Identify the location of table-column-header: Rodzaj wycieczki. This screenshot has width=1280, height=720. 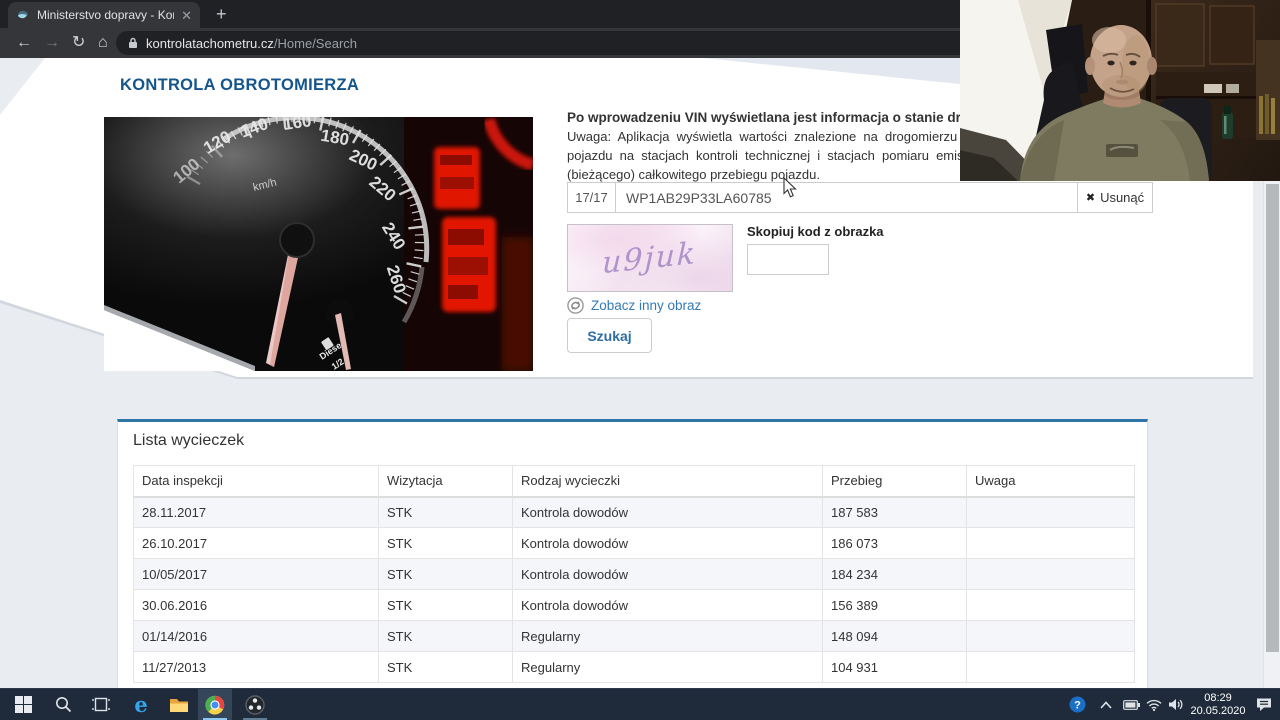
(667, 481).